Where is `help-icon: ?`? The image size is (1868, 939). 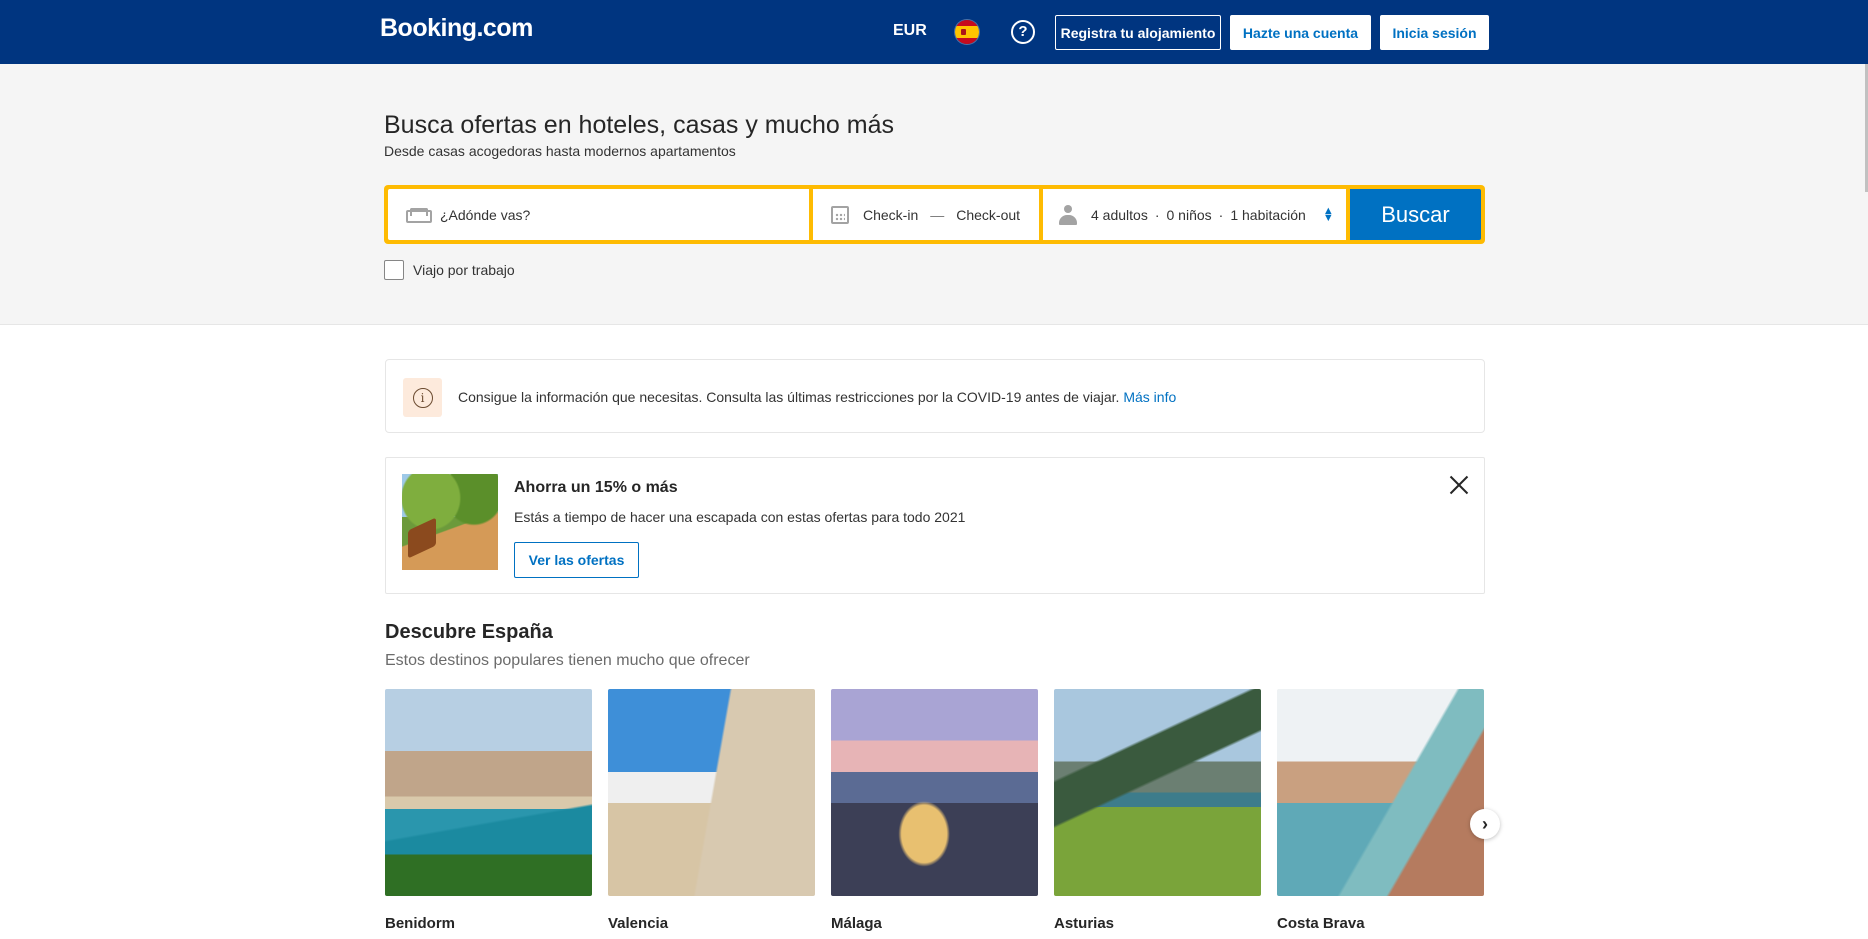
help-icon: ? is located at coordinates (1023, 32).